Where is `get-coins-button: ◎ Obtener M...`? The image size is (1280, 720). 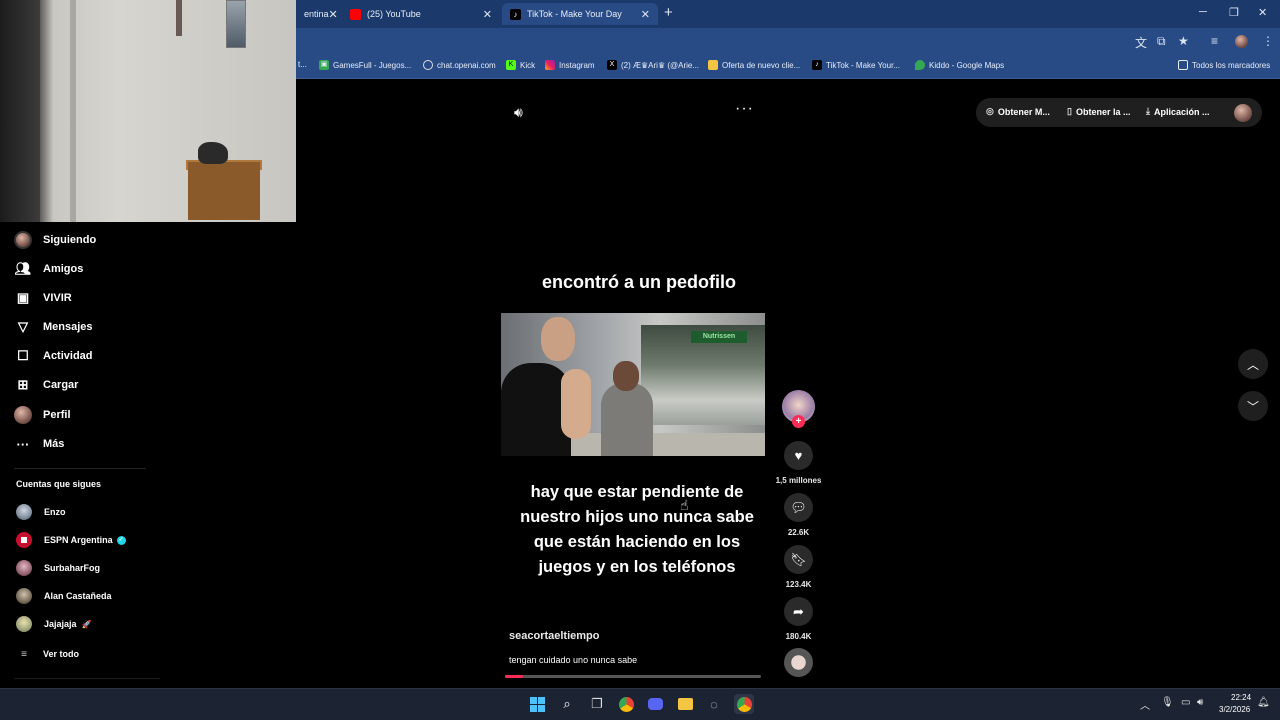 get-coins-button: ◎ Obtener M... is located at coordinates (1018, 111).